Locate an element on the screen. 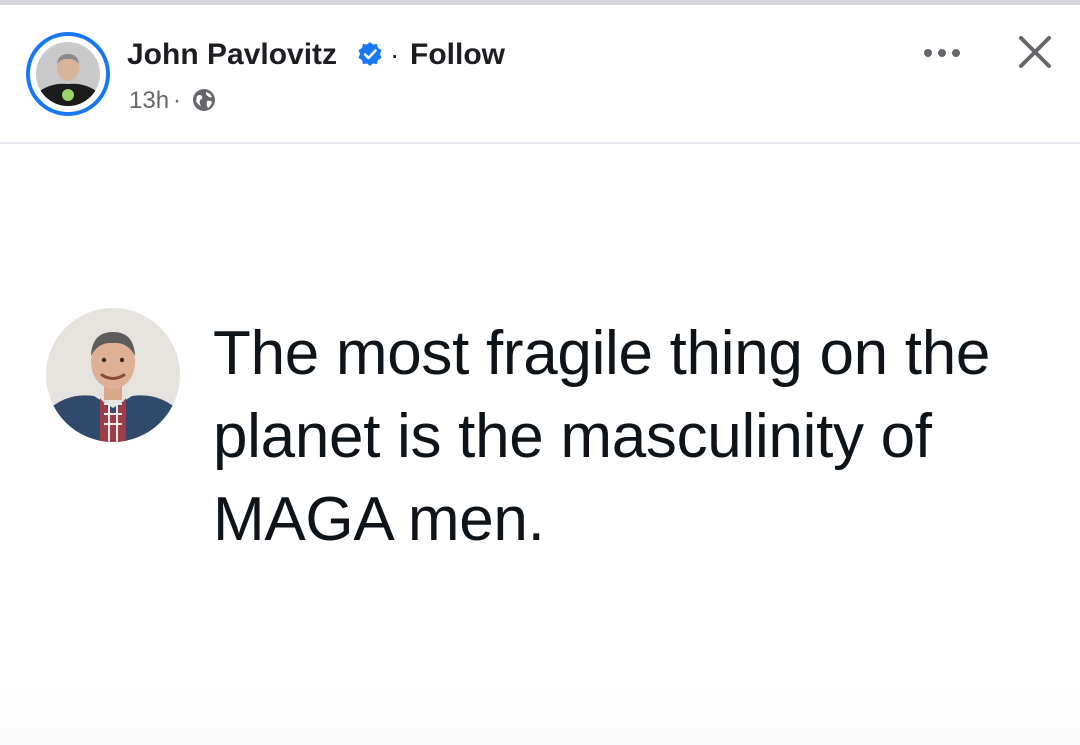  avatar-image is located at coordinates (68, 74).